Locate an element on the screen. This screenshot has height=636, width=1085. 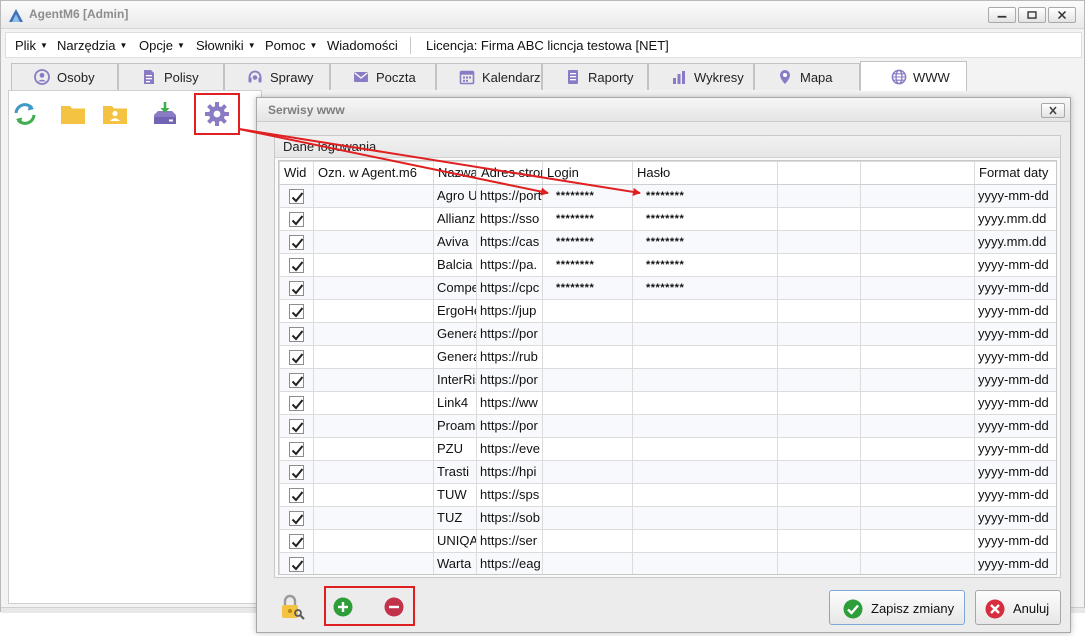
column-header-wid: Wid is located at coordinates (296, 173).